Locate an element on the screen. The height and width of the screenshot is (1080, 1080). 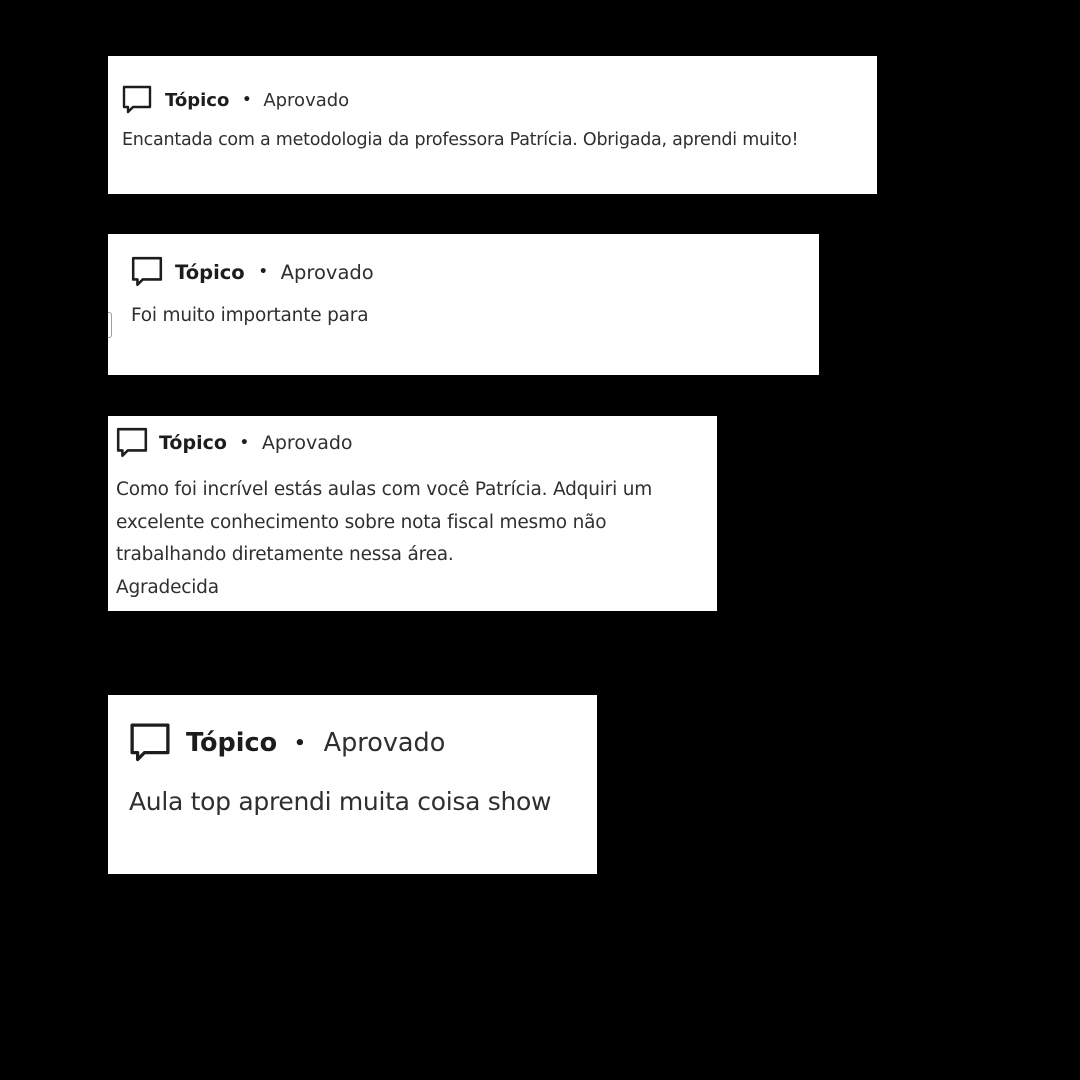
topic-body: Aula top aprendi muita coisa show is located at coordinates (340, 801).